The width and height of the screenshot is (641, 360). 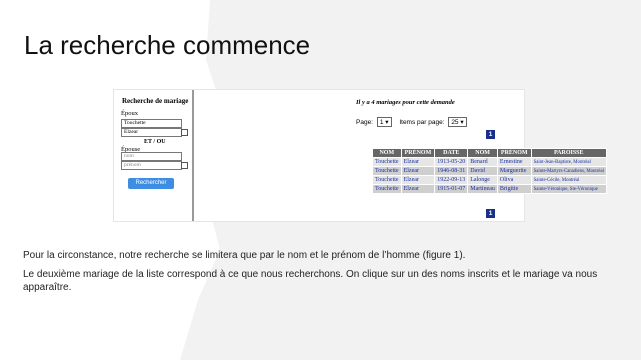 I want to click on slide-title: La recherche commence, so click(x=167, y=45).